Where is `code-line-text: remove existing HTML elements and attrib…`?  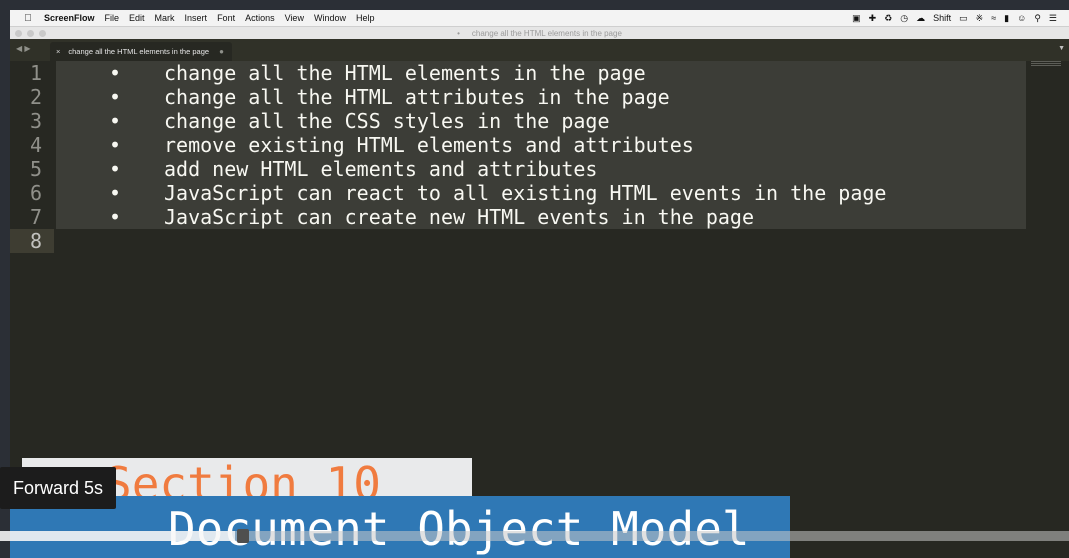
code-line-text: remove existing HTML elements and attrib… is located at coordinates (429, 145).